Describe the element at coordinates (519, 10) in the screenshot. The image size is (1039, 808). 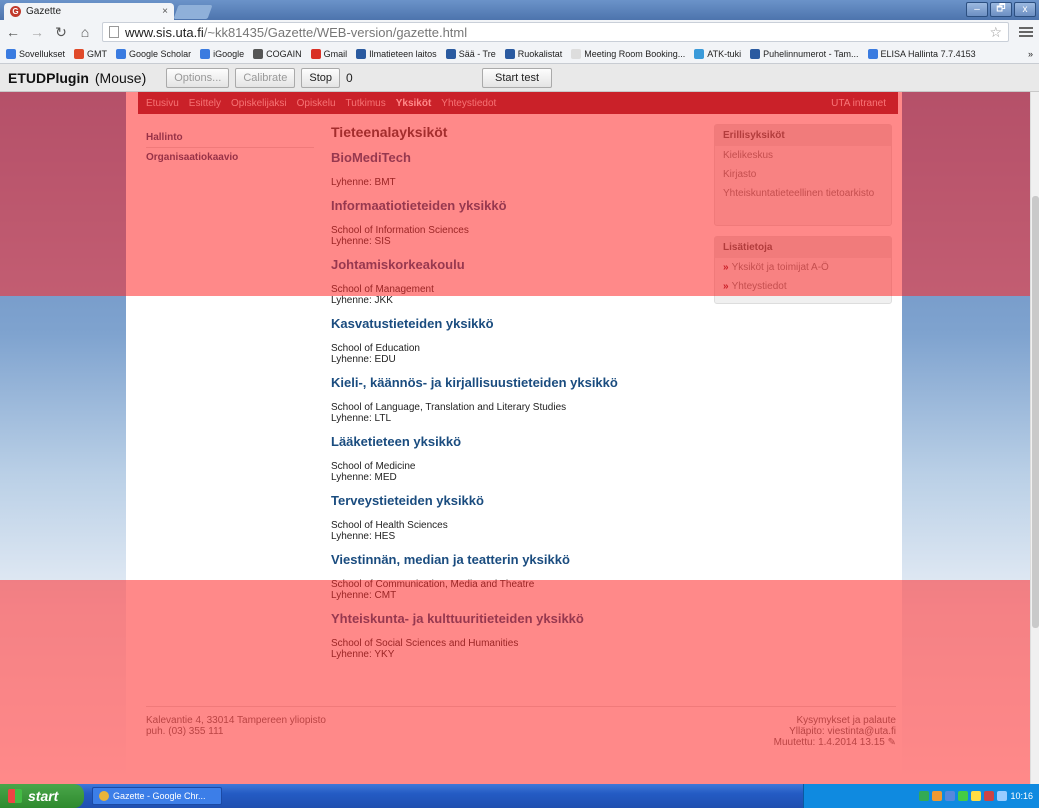
I see `title-bar: G Gazette × – 🗗 x` at that location.